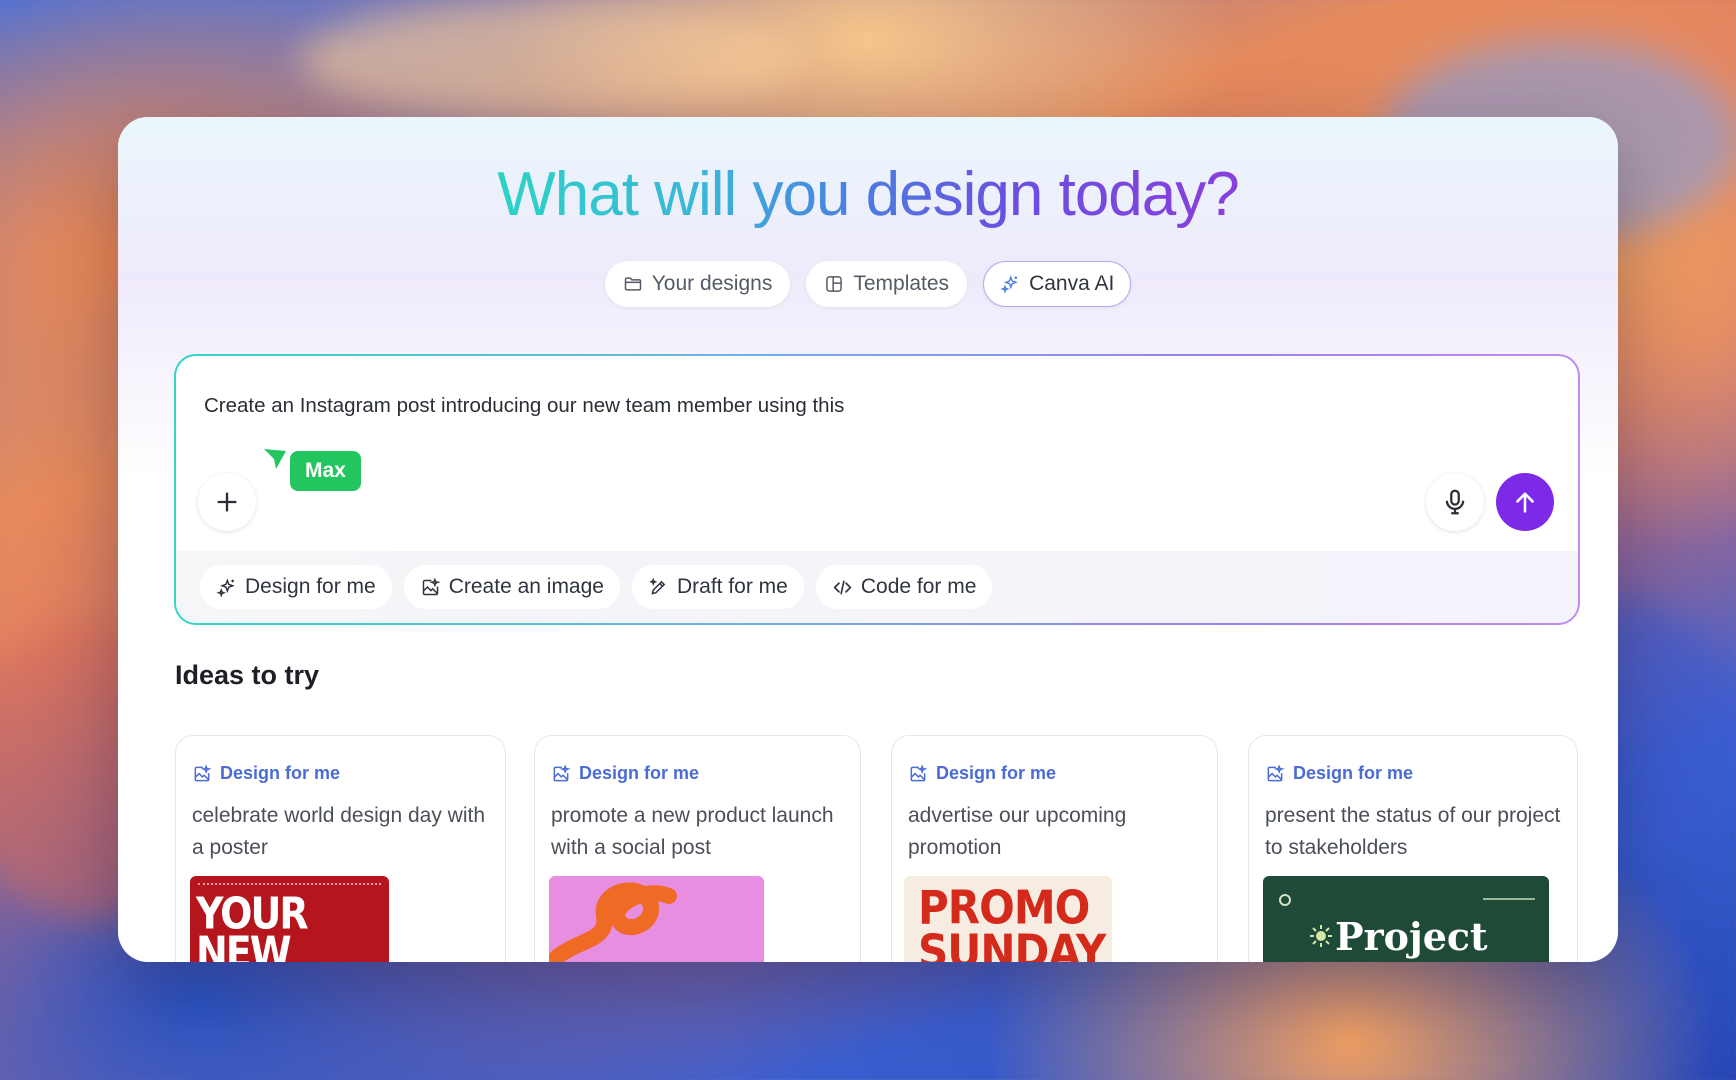  I want to click on microphone-icon, so click(1455, 502).